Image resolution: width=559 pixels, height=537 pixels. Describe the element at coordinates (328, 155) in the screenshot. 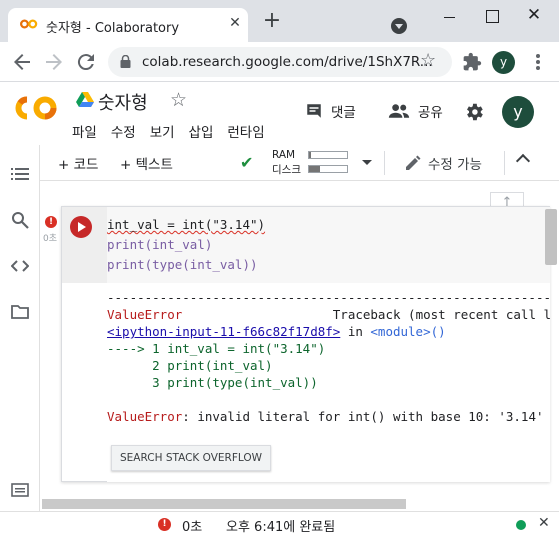

I see `ram-usage-bar` at that location.